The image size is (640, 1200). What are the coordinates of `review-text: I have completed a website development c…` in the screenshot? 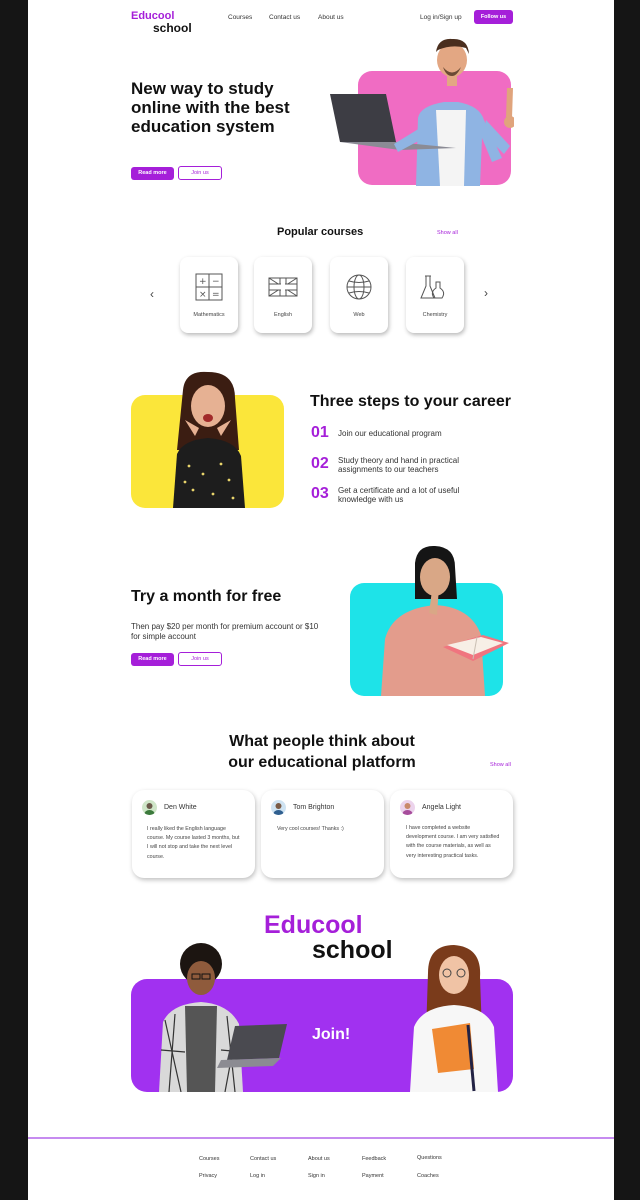 It's located at (453, 842).